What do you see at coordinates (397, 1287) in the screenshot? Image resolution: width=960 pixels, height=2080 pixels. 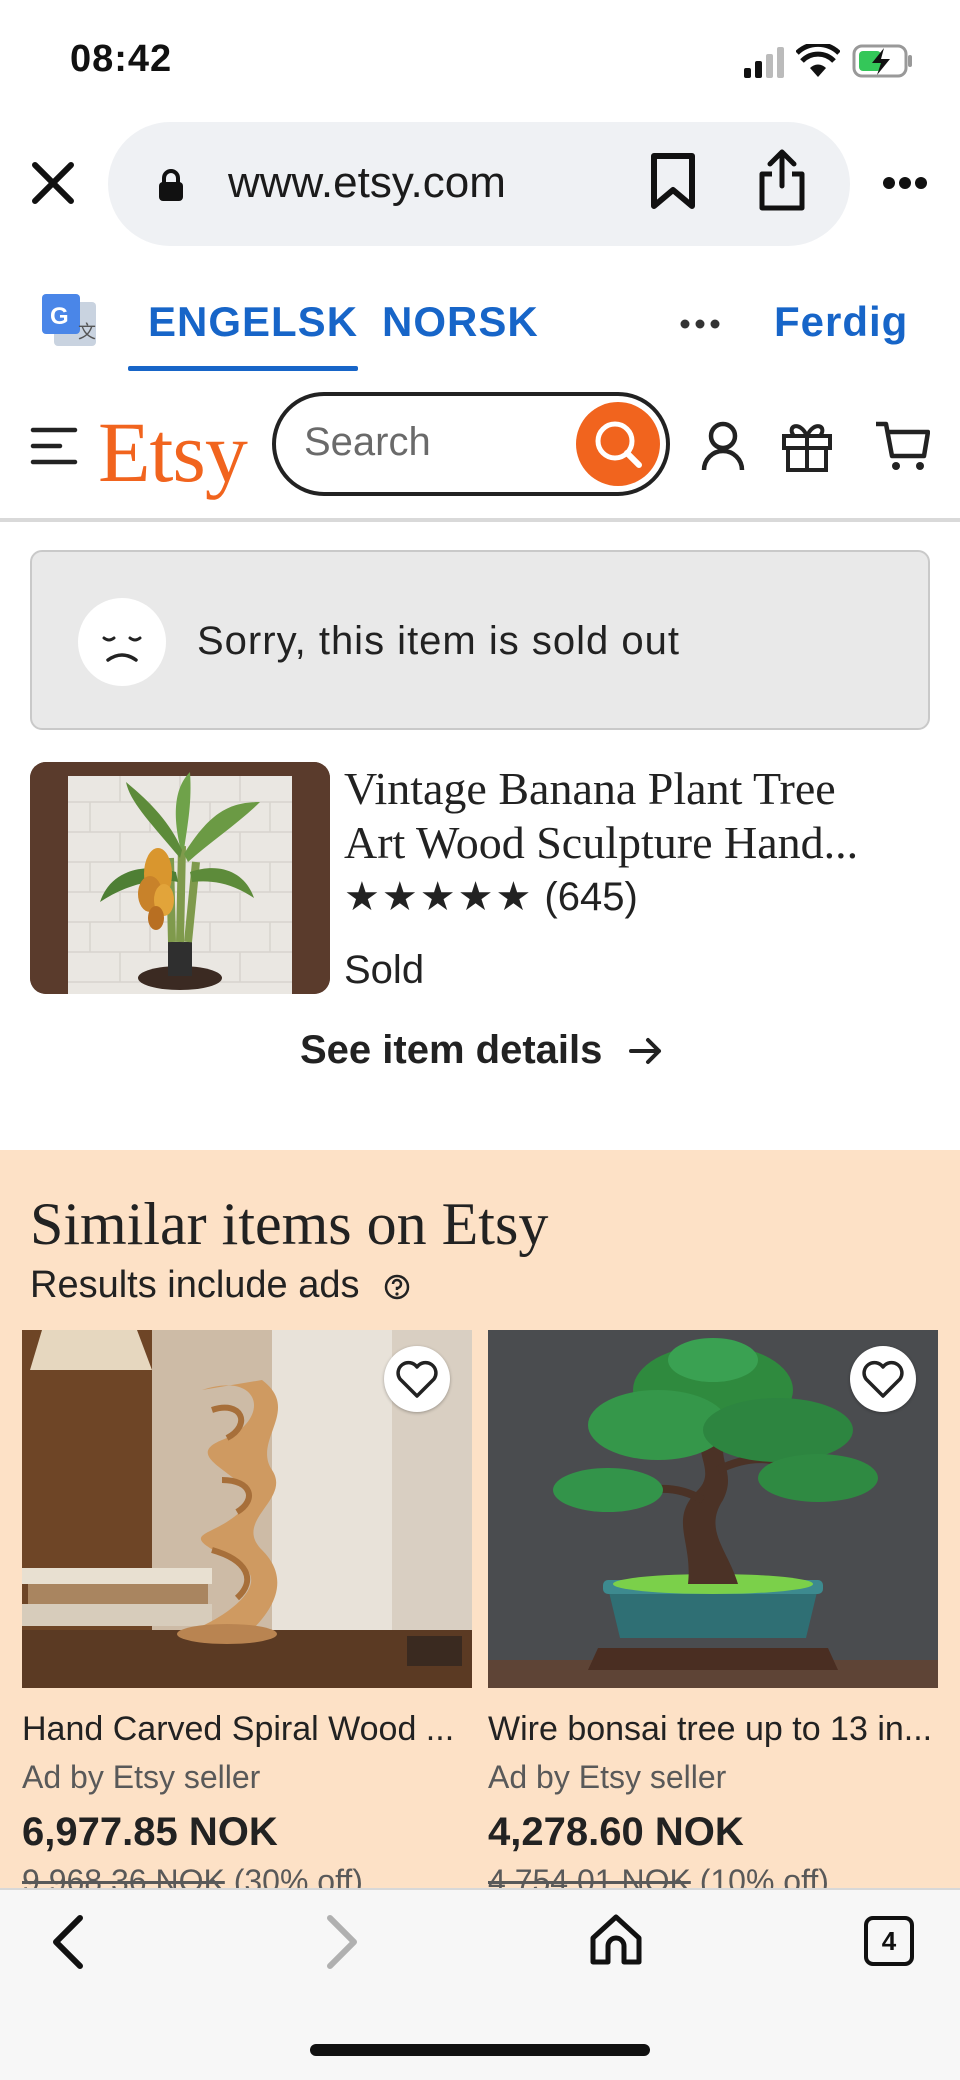 I see `help-icon` at bounding box center [397, 1287].